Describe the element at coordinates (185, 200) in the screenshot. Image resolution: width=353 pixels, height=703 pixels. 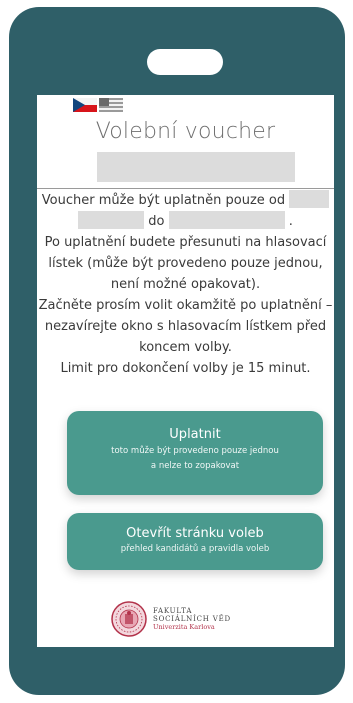
I see `validity-line-1: Voucher může být uplatněn pouze od` at that location.